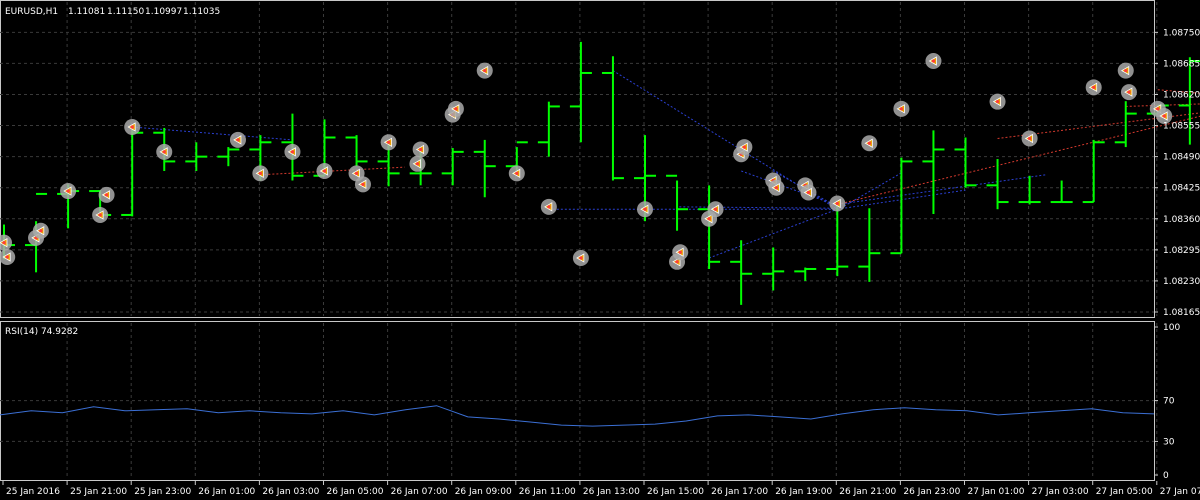 The image size is (1200, 500). Describe the element at coordinates (547, 492) in the screenshot. I see `time-tick-label: 26 Jan 11:00` at that location.